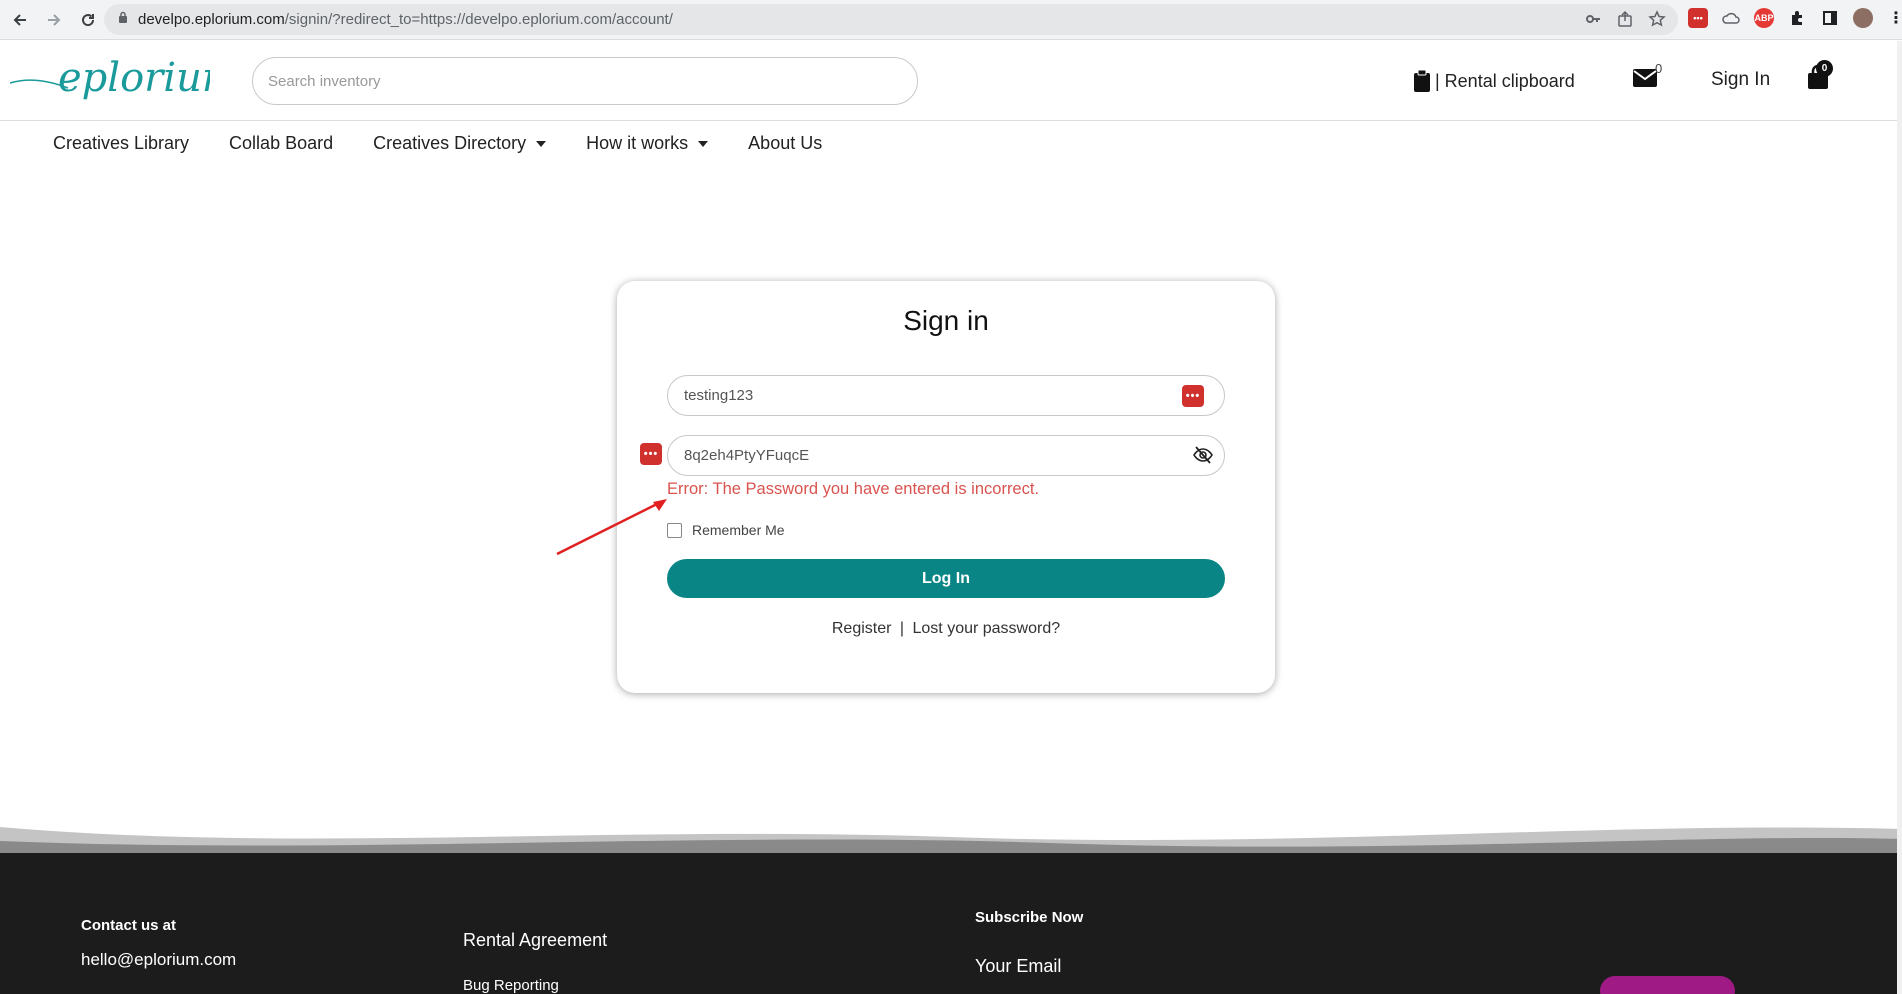  What do you see at coordinates (20, 20) in the screenshot?
I see `back-icon` at bounding box center [20, 20].